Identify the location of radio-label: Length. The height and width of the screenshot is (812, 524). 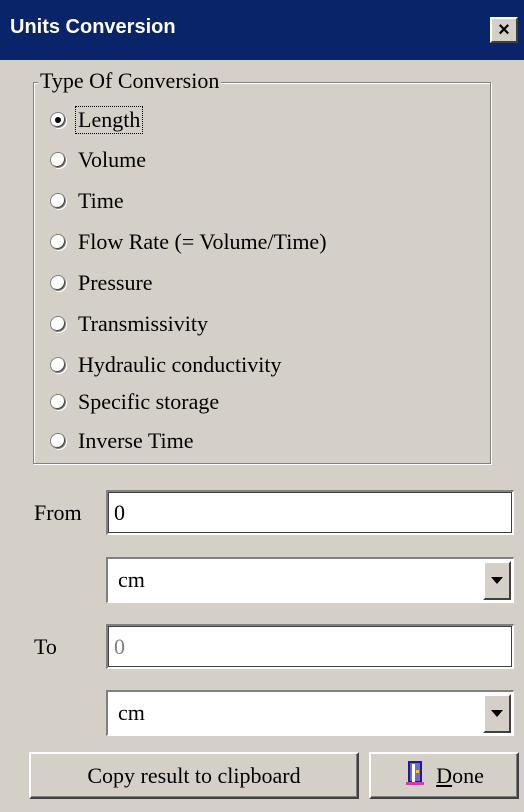
(109, 120).